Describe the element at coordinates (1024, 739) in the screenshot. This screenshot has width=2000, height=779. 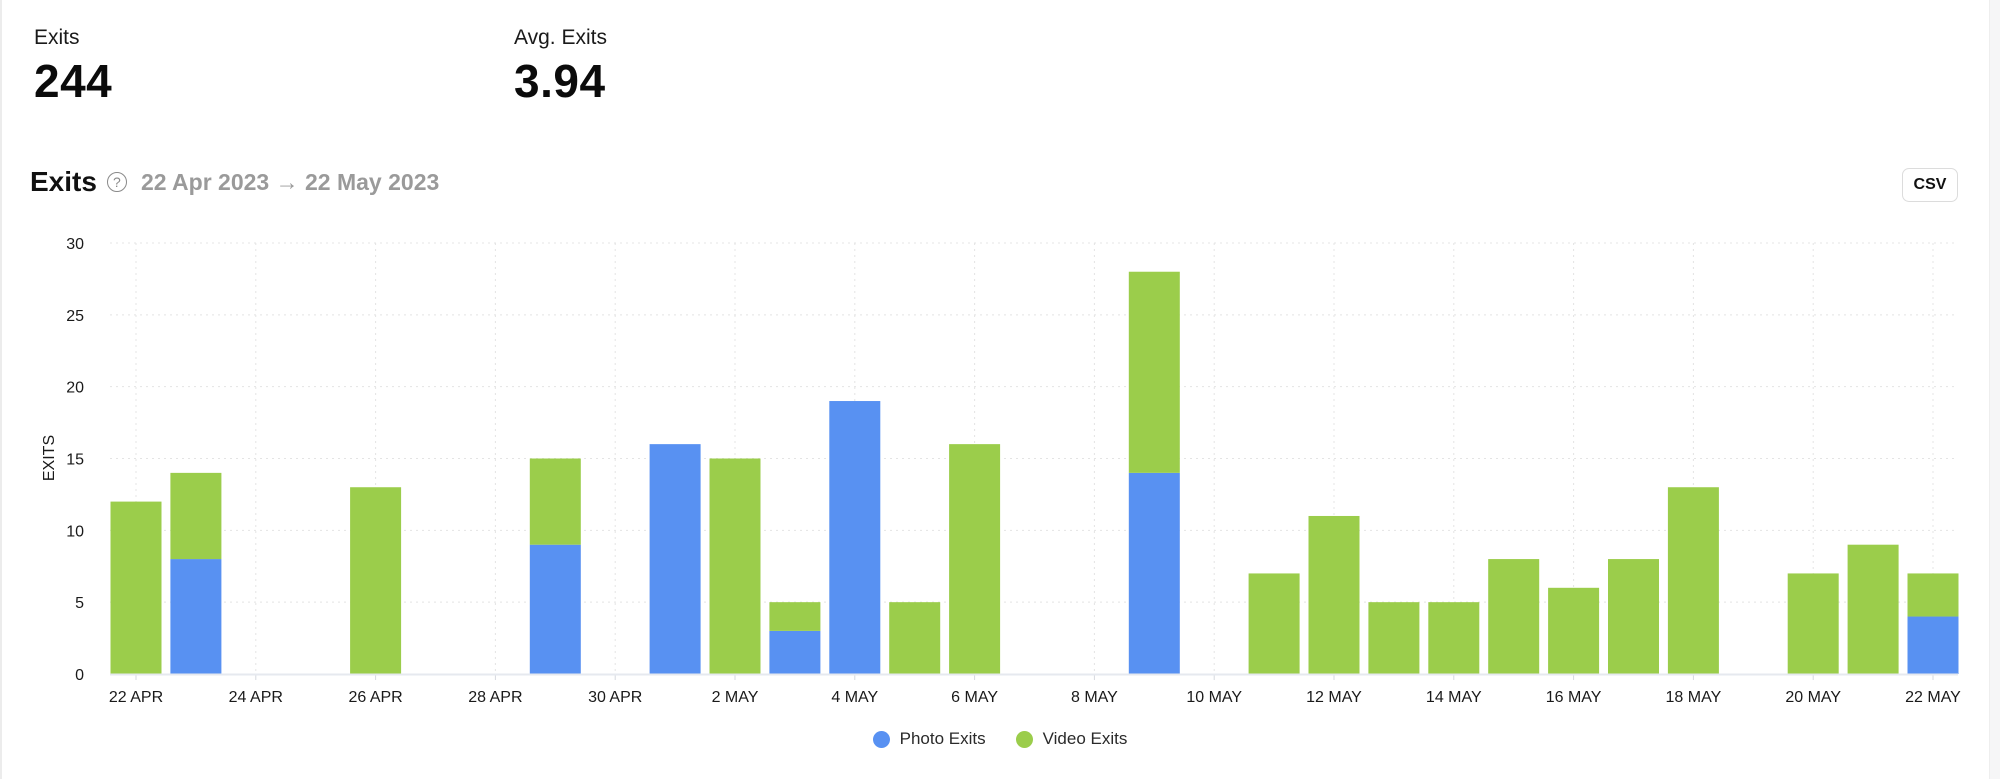
I see `legend-dot-video` at that location.